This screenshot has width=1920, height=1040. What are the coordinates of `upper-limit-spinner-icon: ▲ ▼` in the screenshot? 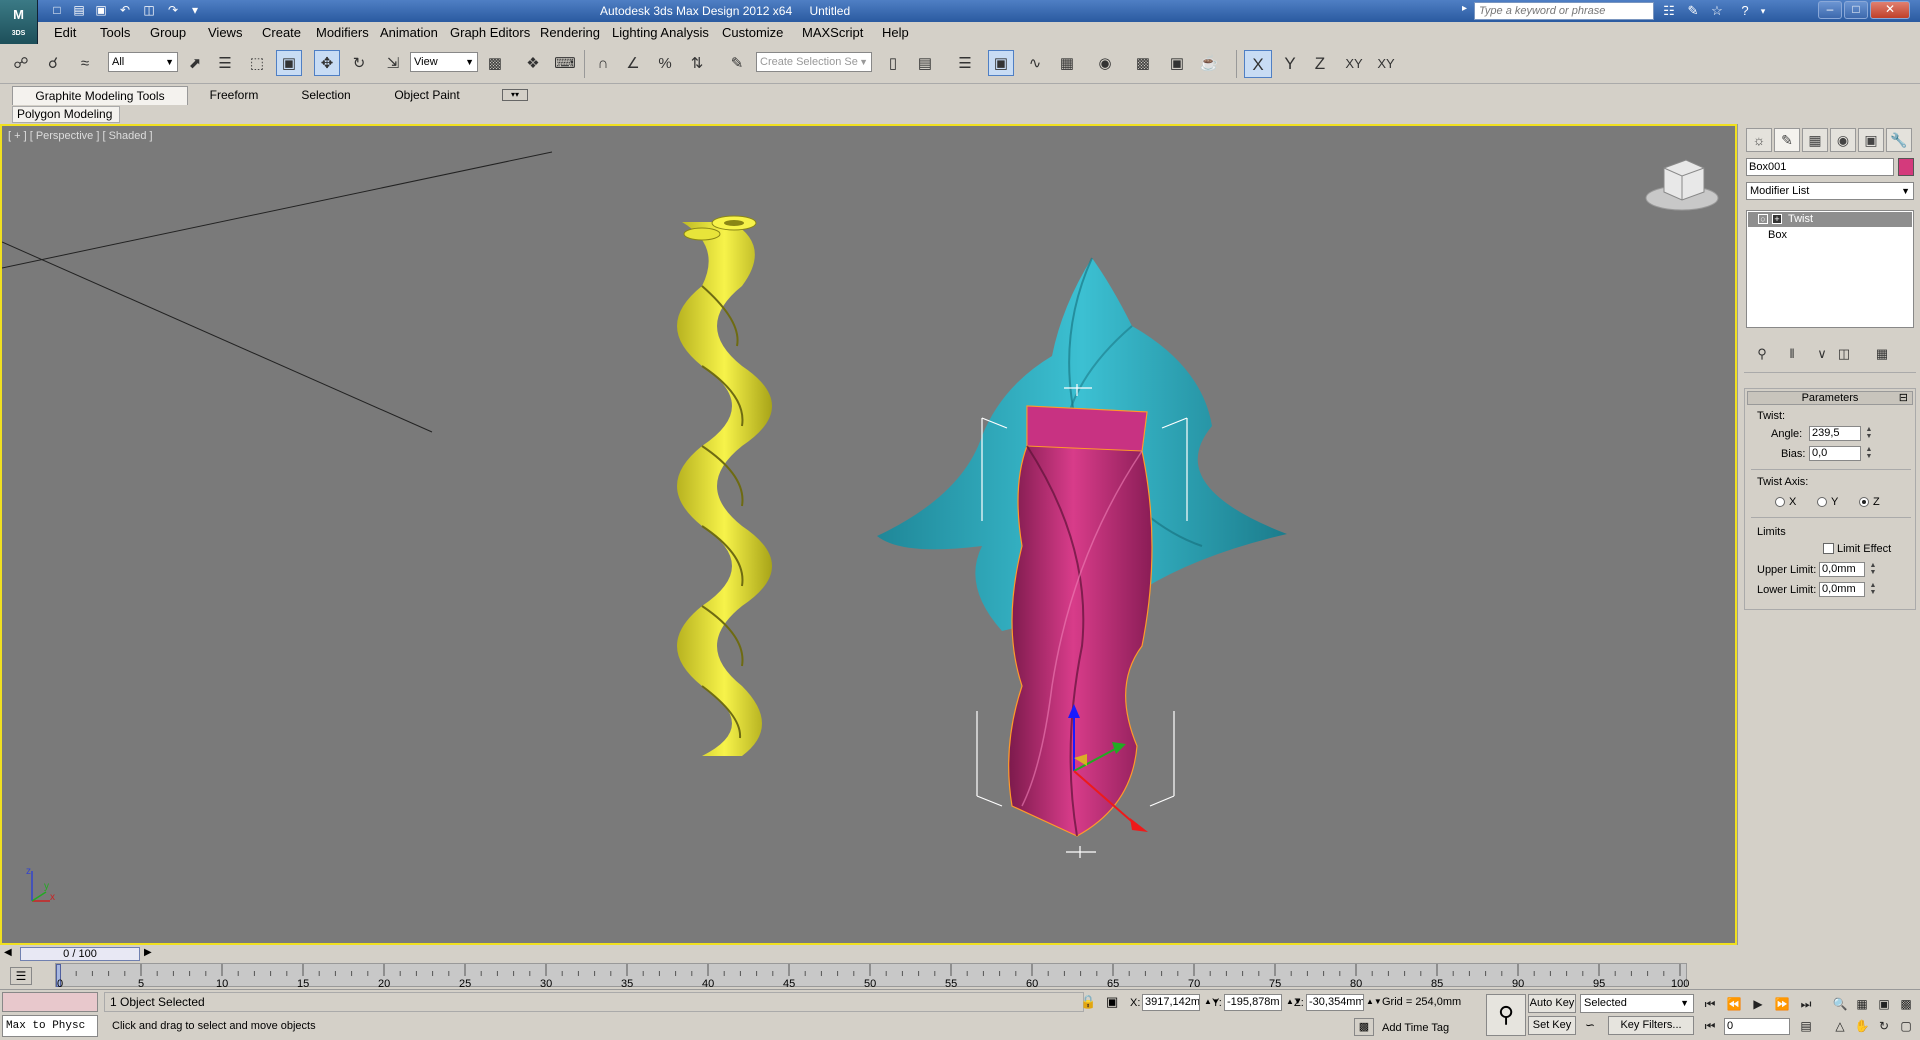 It's located at (1873, 569).